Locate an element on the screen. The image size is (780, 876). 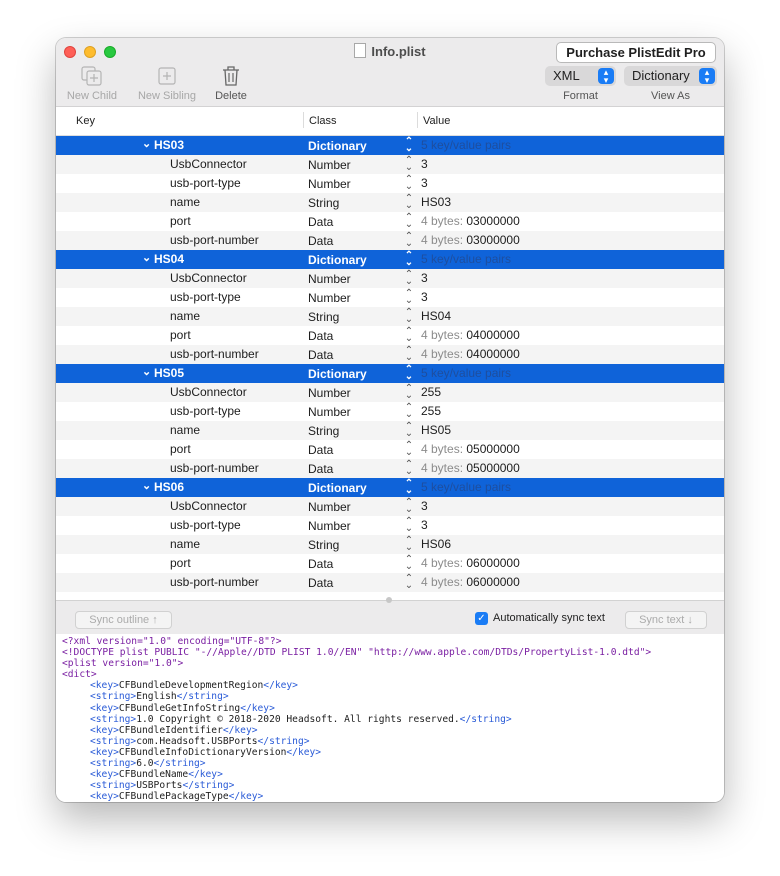
new-sibling-button: New Sibling is located at coordinates (167, 83).